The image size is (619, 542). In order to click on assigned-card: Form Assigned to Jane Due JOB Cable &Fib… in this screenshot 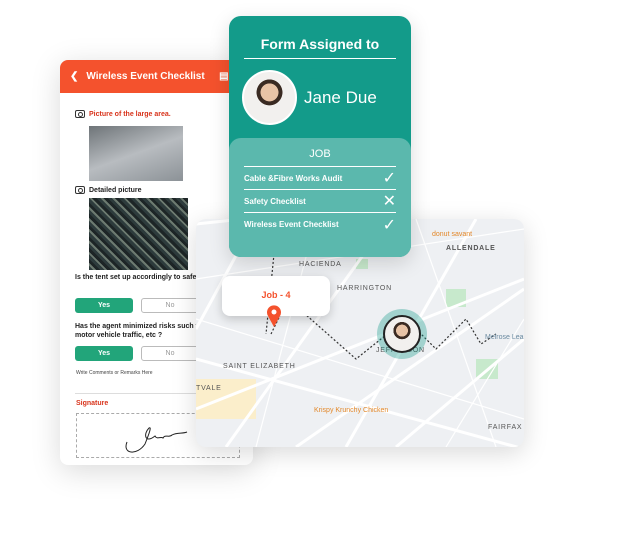, I will do `click(320, 136)`.